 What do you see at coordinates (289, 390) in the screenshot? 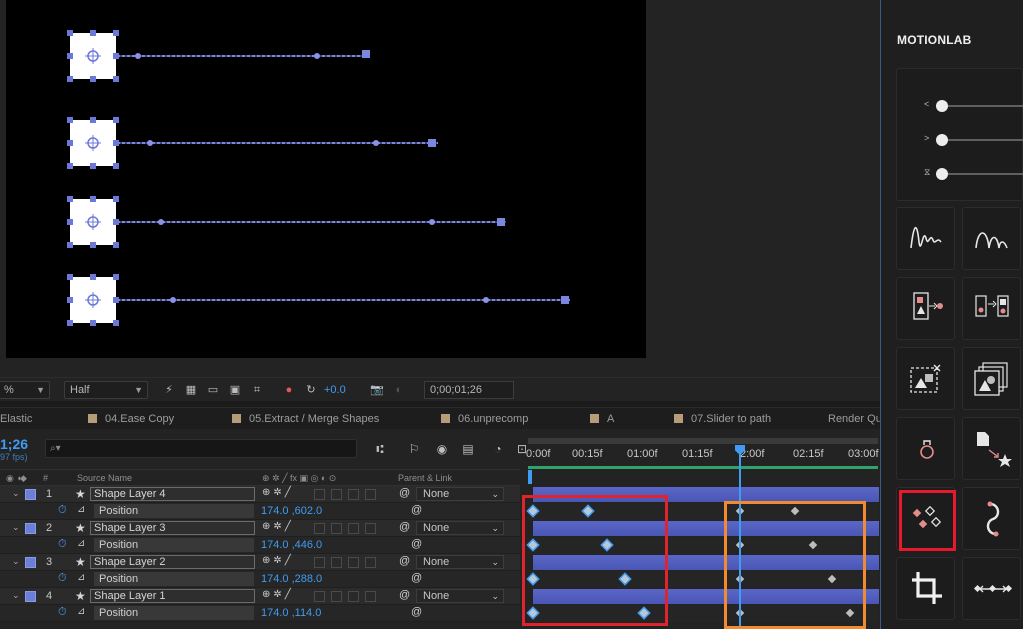
I see `color-channels-icon: ●` at bounding box center [289, 390].